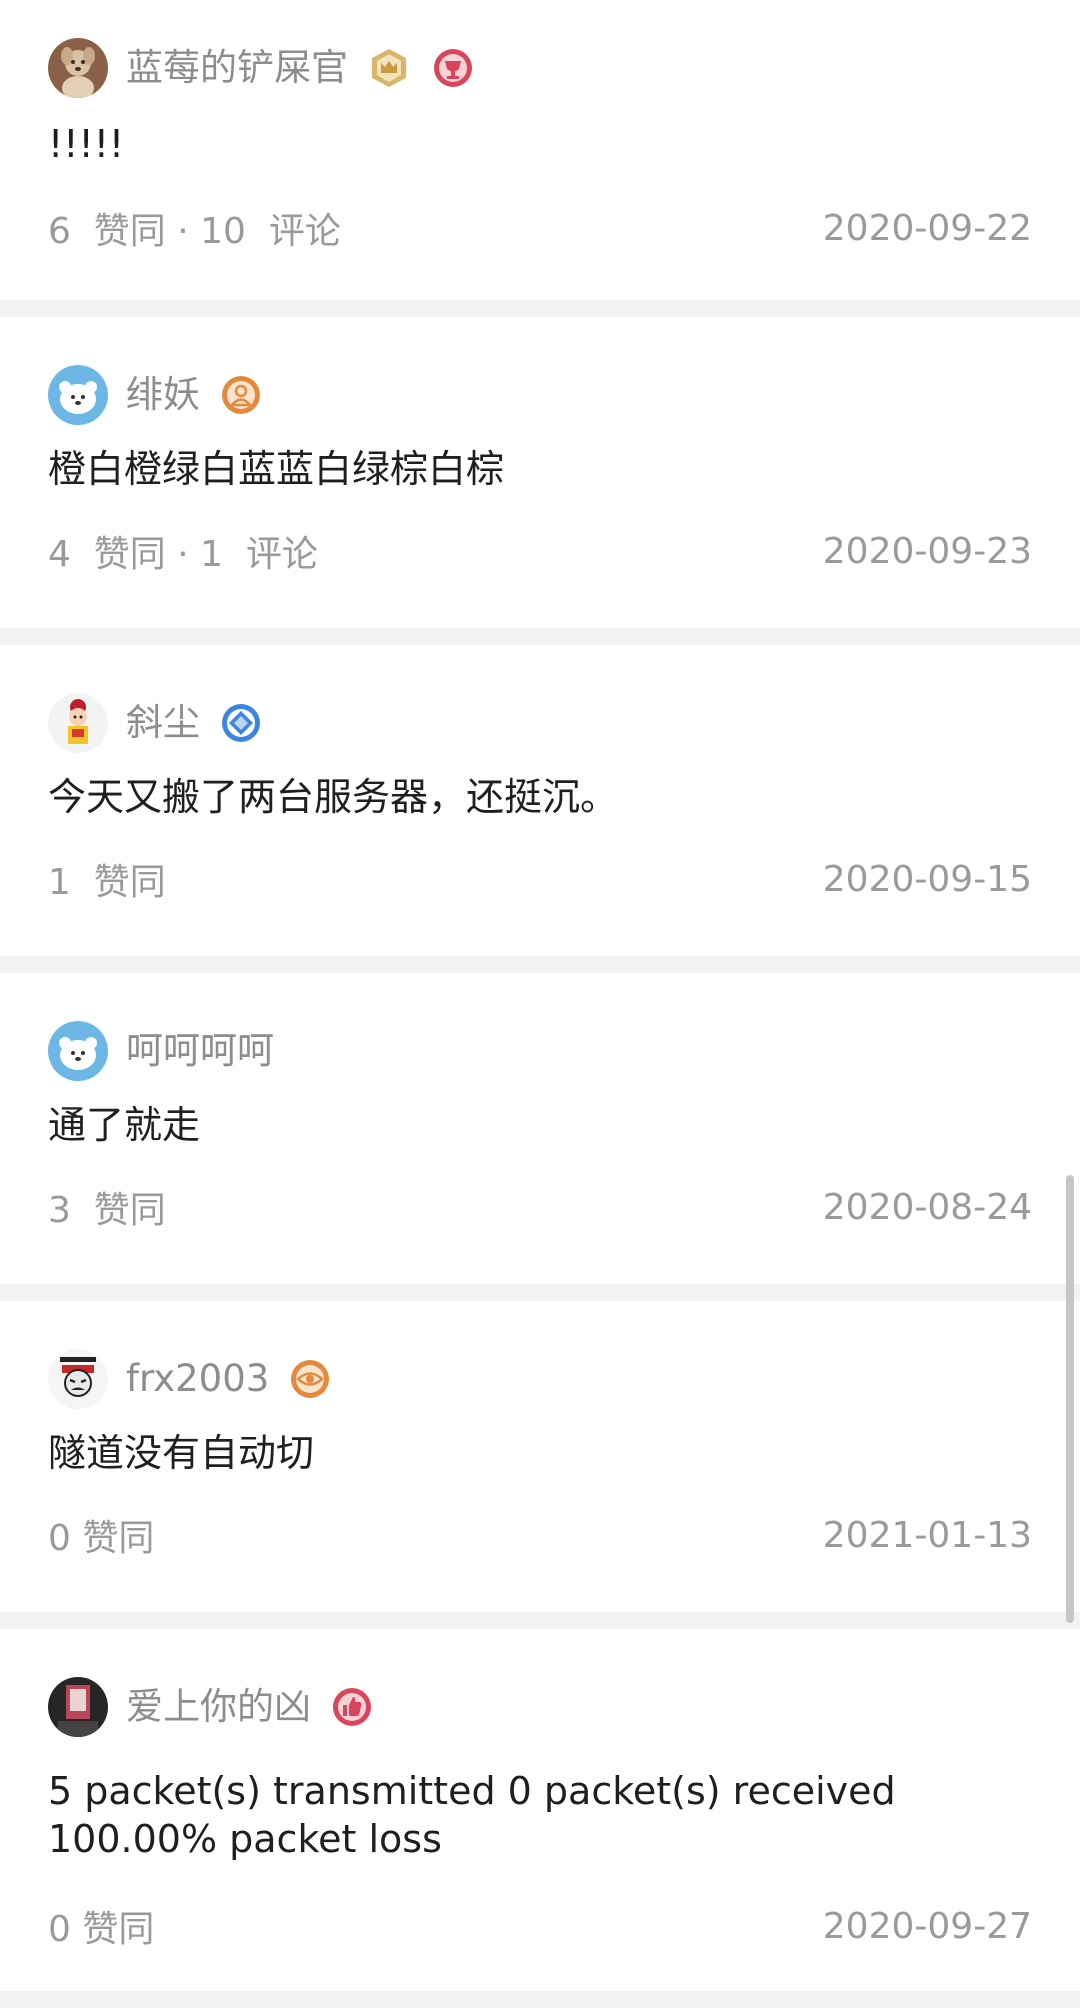 The image size is (1080, 2008). Describe the element at coordinates (78, 723) in the screenshot. I see `cartoon-child-avatar-icon` at that location.